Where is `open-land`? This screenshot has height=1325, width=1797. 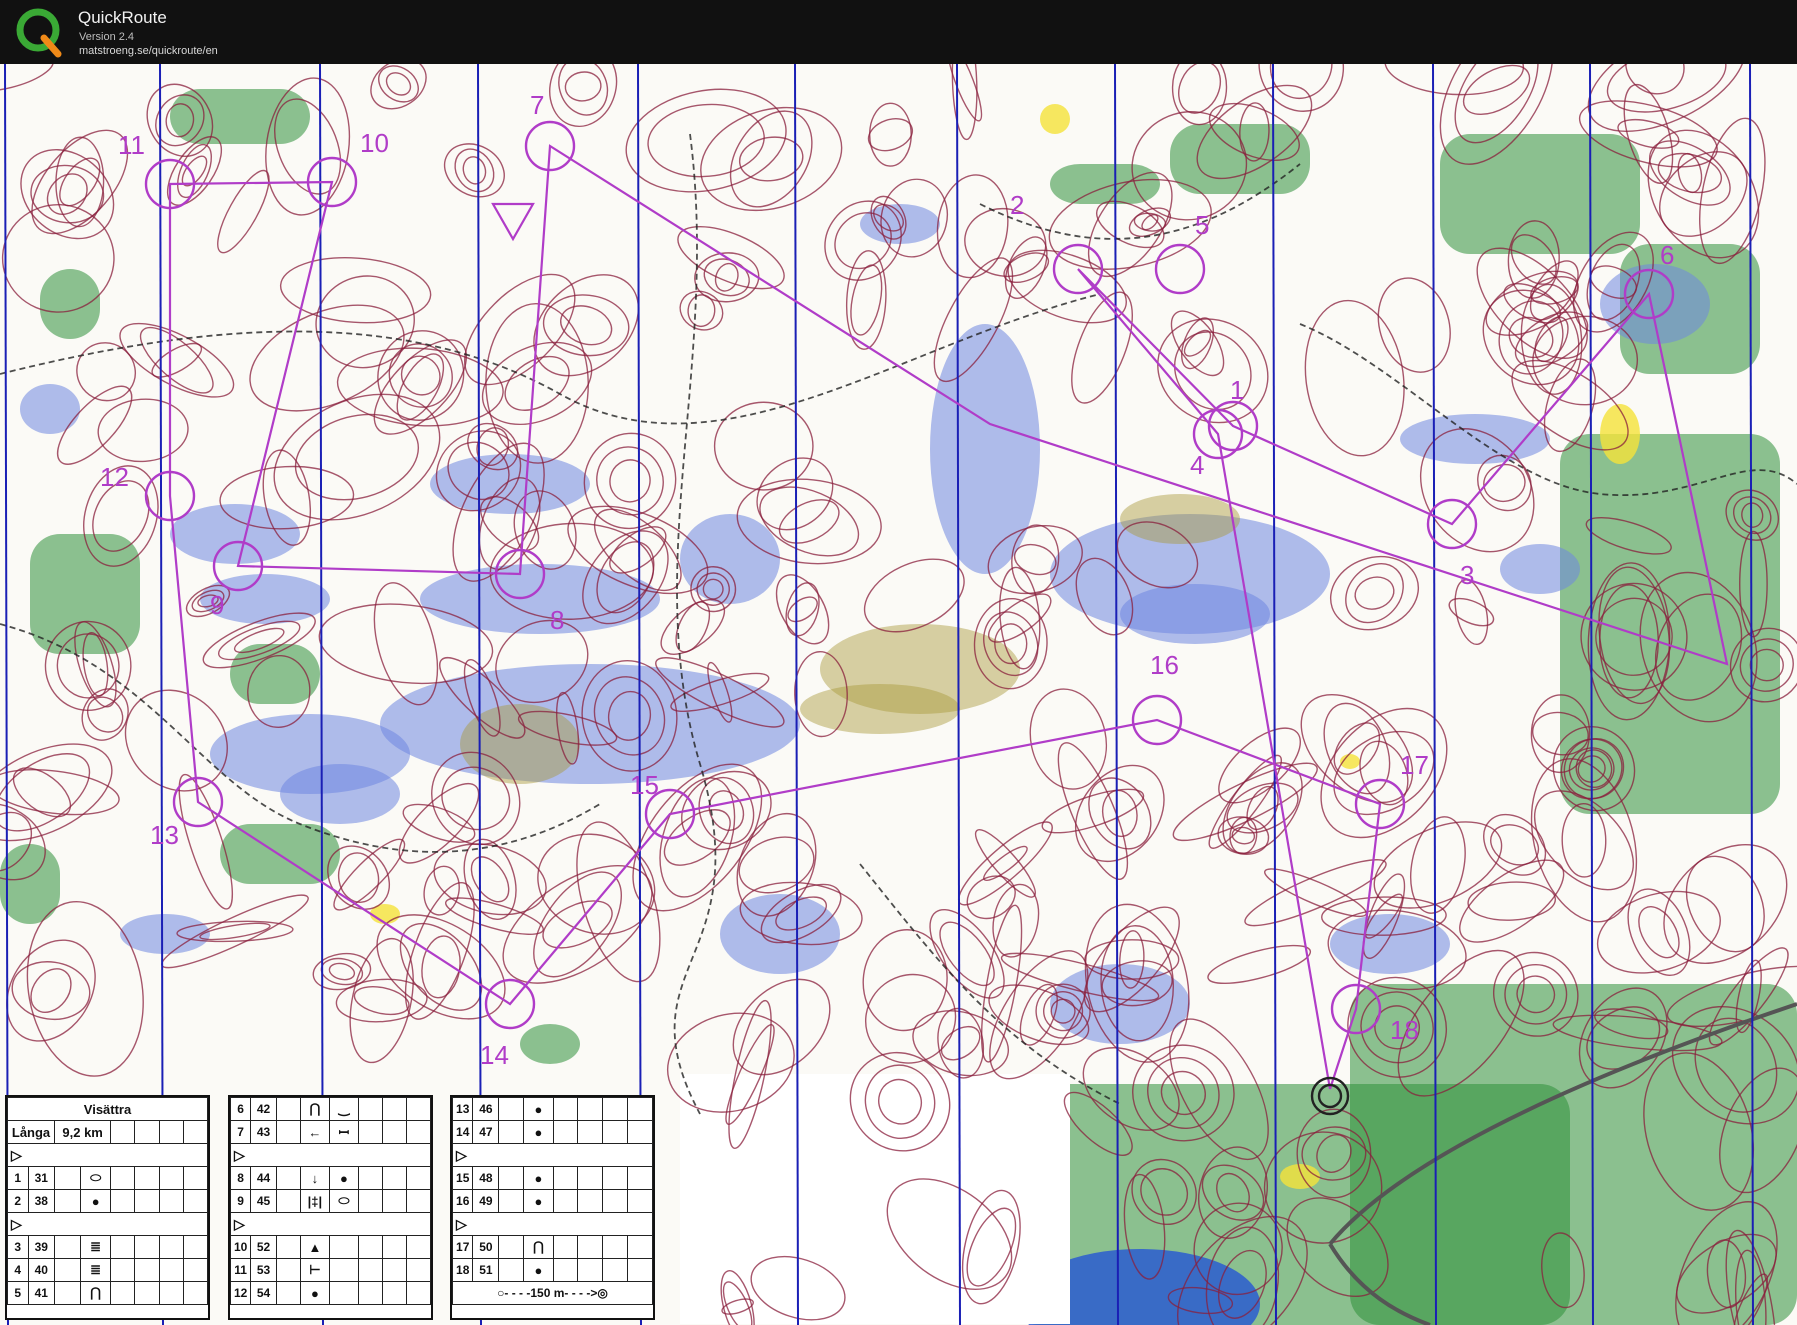 open-land is located at coordinates (1055, 119).